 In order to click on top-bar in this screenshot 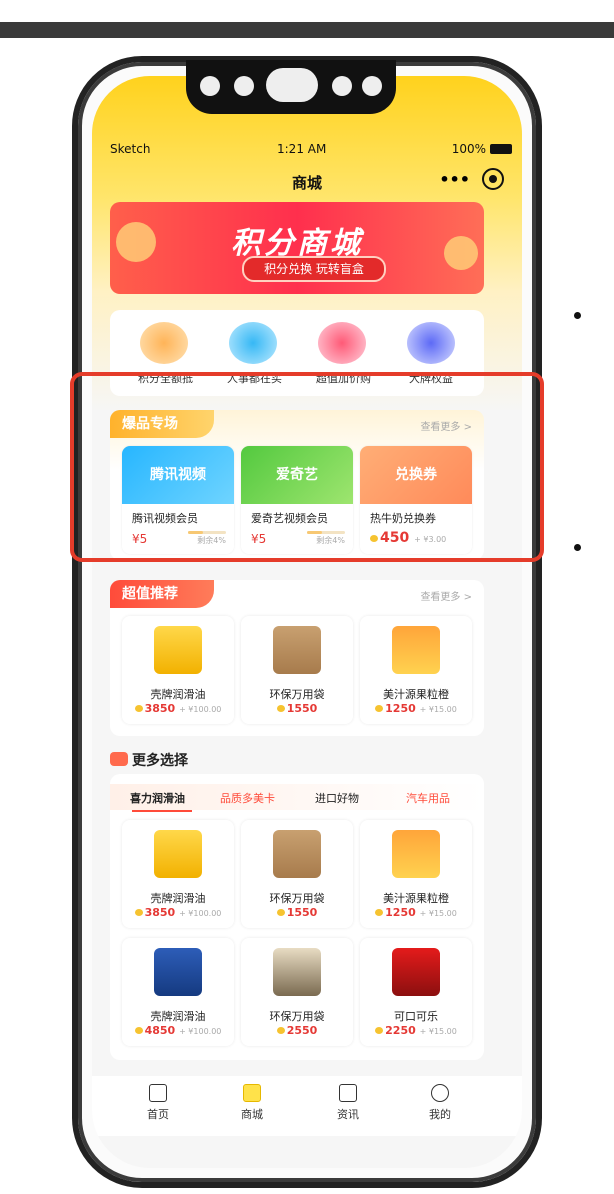, I will do `click(307, 30)`.